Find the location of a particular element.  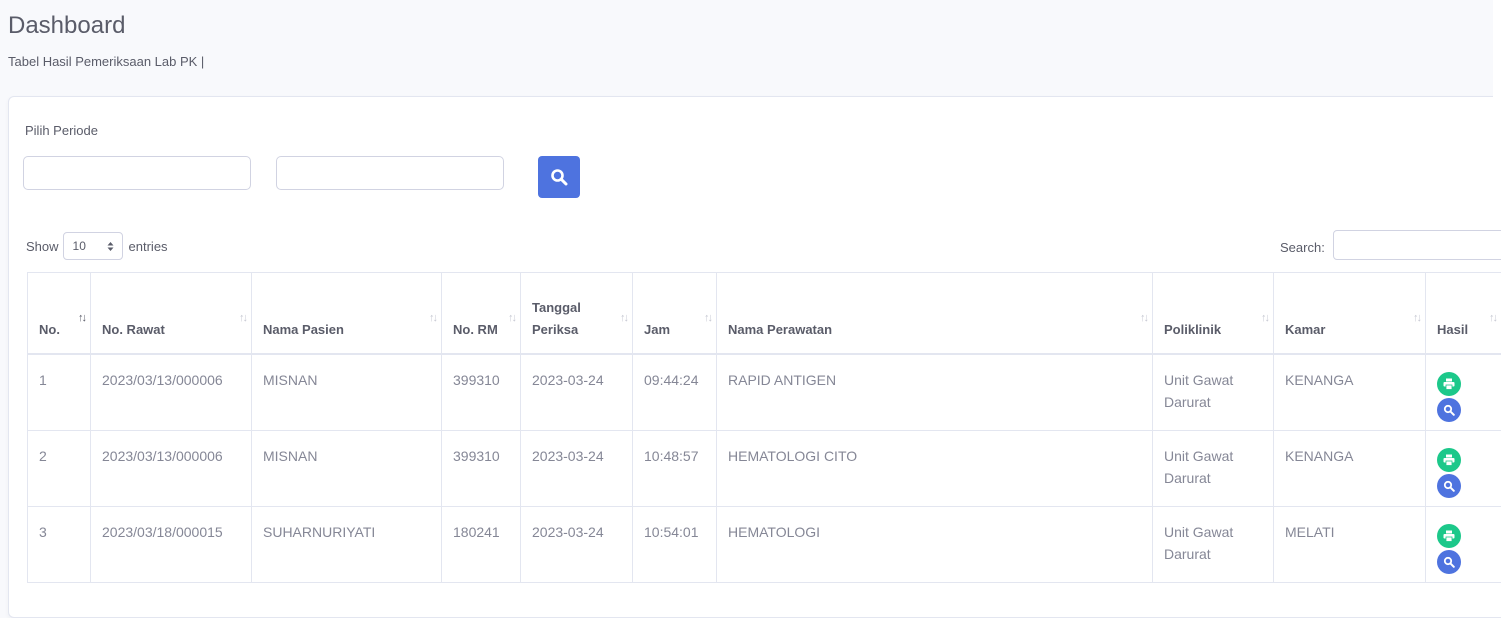

column-label: Hasil is located at coordinates (1452, 329).